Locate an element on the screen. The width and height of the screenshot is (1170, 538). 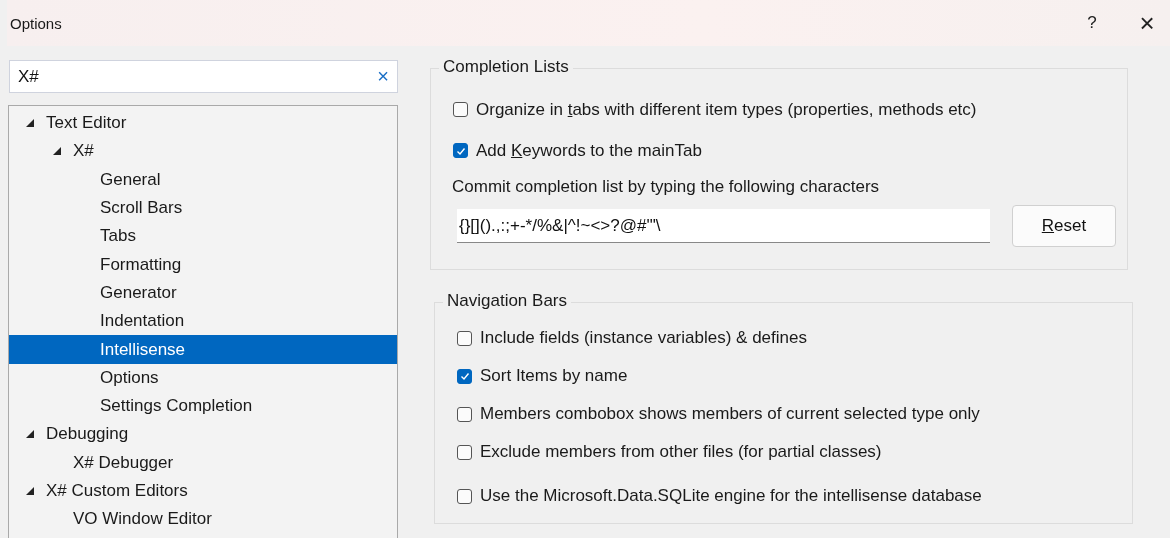
tree-item: Settings Completion is located at coordinates (203, 406).